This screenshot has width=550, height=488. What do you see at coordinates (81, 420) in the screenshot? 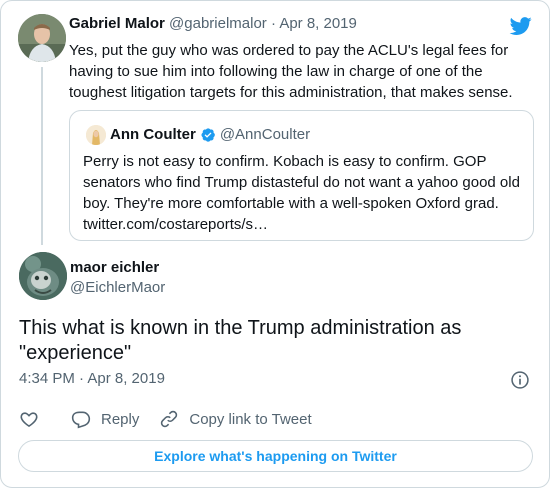
I see `reply-icon` at bounding box center [81, 420].